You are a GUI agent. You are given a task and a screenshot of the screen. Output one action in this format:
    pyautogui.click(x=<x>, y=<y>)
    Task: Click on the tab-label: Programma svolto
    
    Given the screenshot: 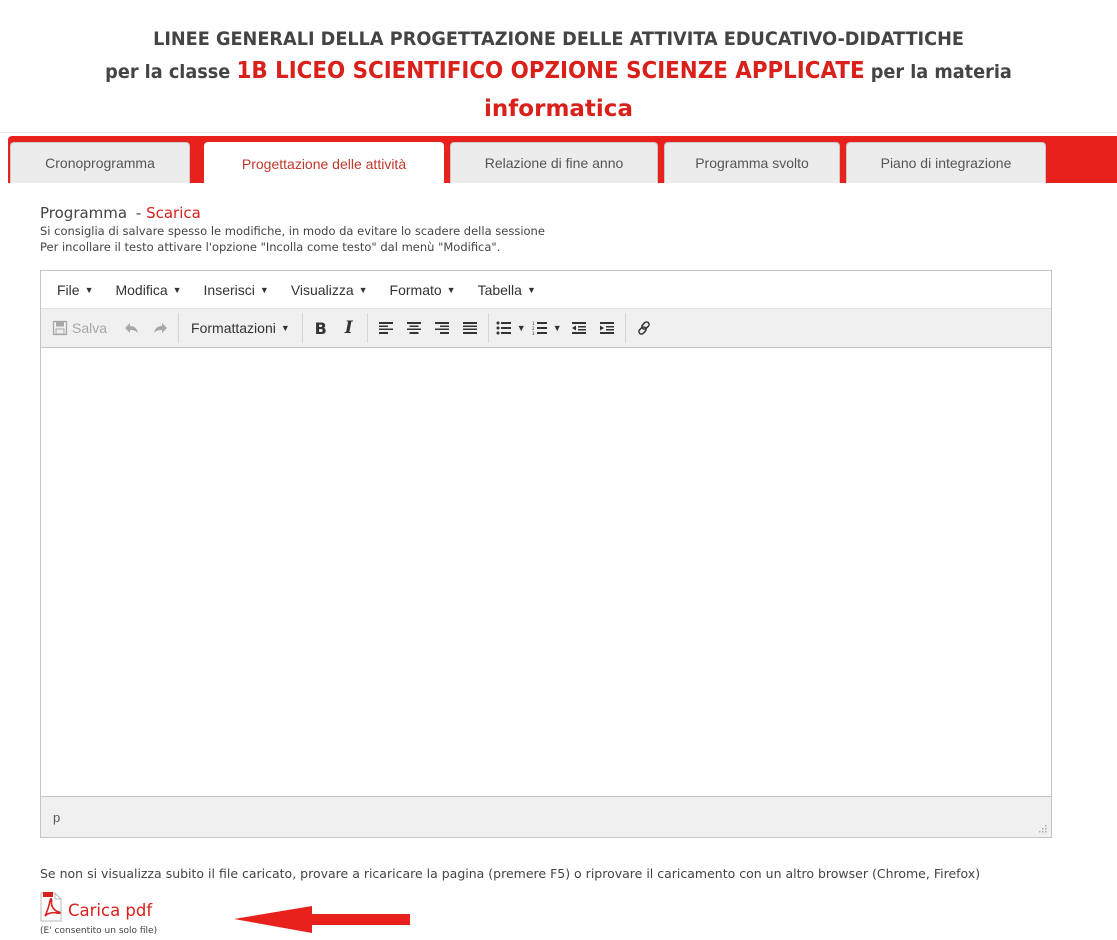 What is the action you would take?
    pyautogui.click(x=752, y=163)
    